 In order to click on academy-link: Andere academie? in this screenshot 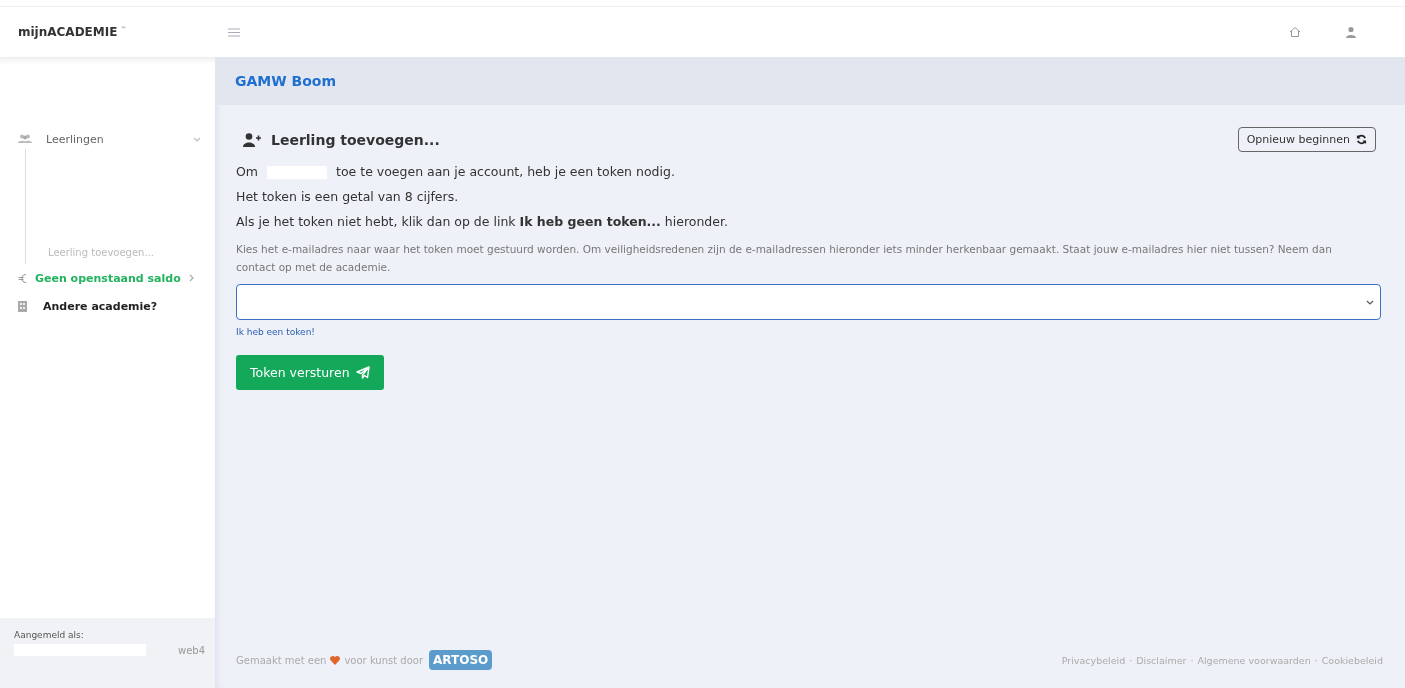, I will do `click(100, 306)`.